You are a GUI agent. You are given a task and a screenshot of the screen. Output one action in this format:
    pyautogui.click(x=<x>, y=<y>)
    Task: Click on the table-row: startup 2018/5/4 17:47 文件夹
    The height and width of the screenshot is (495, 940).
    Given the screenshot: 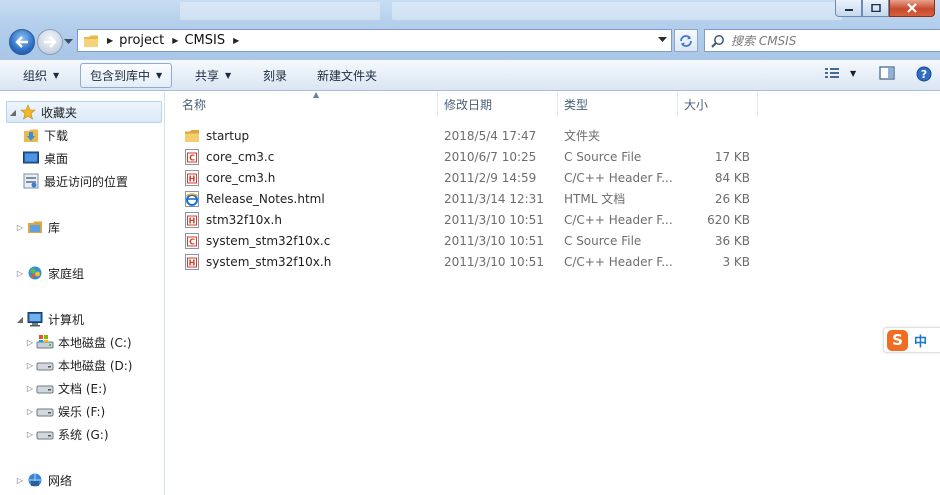 What is the action you would take?
    pyautogui.click(x=476, y=135)
    